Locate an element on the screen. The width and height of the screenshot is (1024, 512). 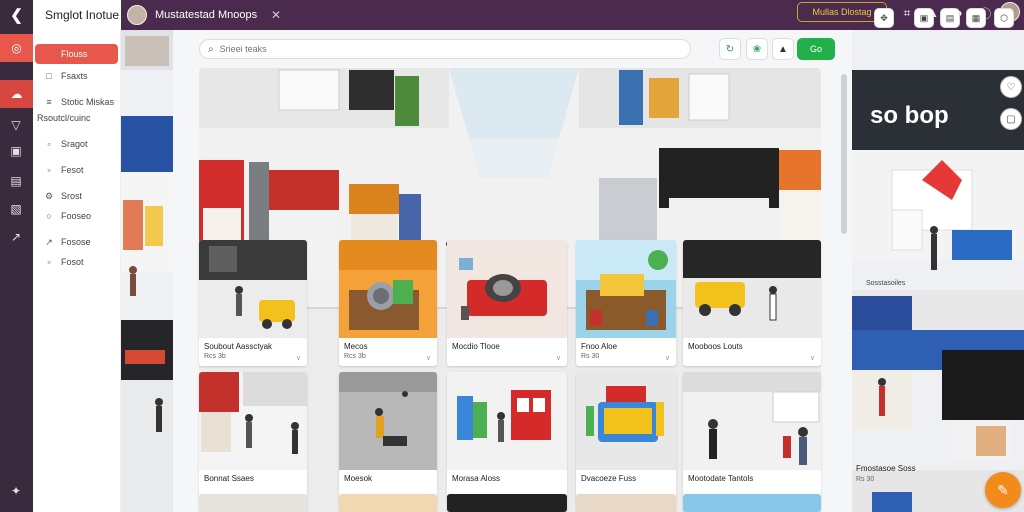
circle-icon: ○ is located at coordinates (49, 216).